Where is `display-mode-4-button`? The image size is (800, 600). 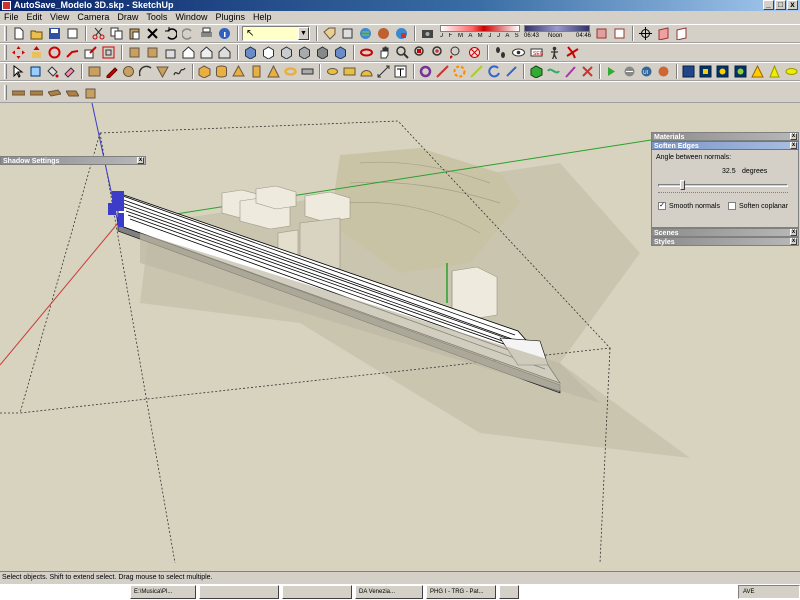
display-mode-4-button is located at coordinates (740, 71).